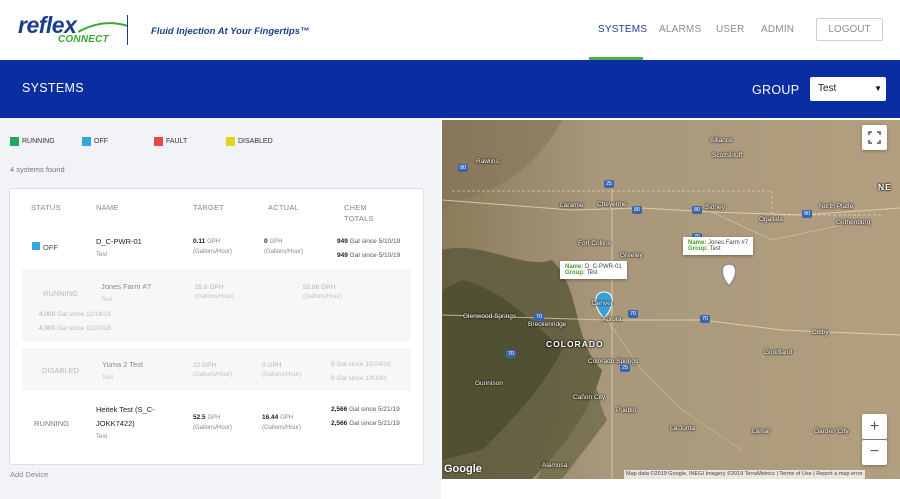  What do you see at coordinates (75, 328) in the screenshot?
I see `chem-total-2: 4,000 Gal since 11/20/18` at bounding box center [75, 328].